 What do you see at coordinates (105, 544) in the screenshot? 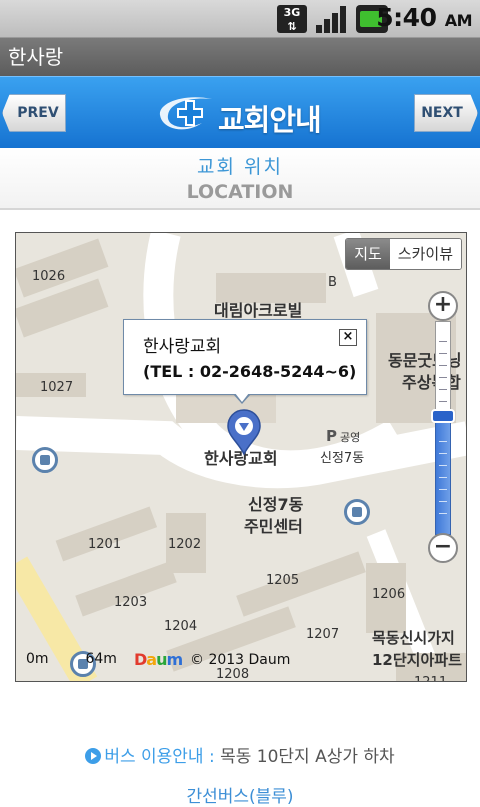
I see `map-label-1201: 1201` at bounding box center [105, 544].